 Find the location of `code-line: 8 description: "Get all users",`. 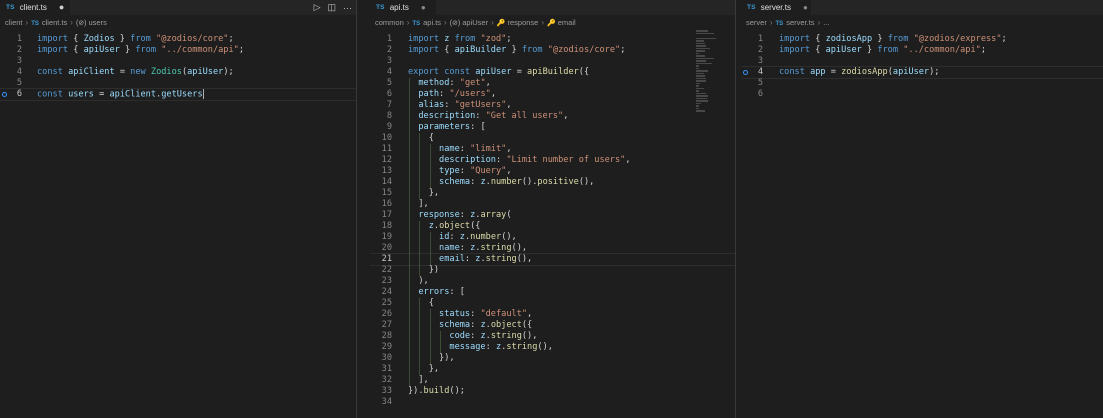

code-line: 8 description: "Get all users", is located at coordinates (552, 116).